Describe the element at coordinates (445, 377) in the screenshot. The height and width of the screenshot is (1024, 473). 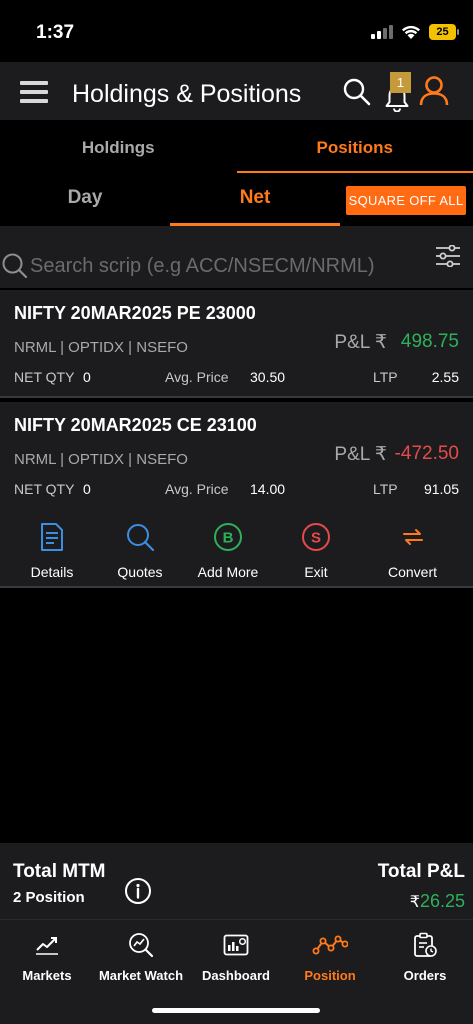
I see `ltp-value: 2.55` at that location.